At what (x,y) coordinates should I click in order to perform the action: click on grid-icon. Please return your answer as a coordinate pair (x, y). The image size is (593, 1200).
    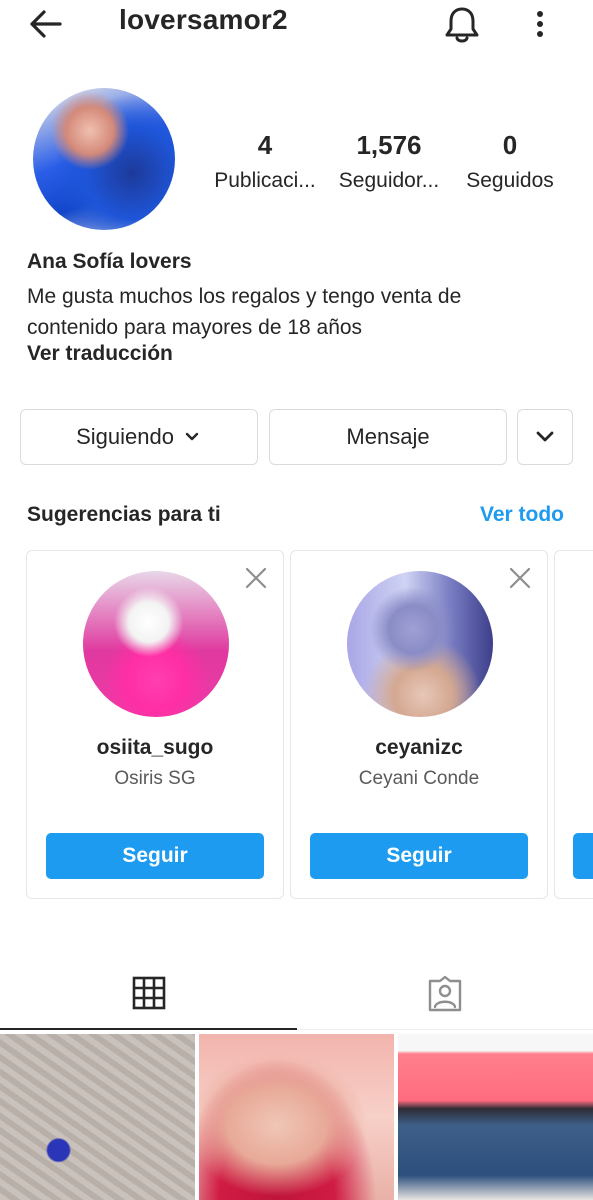
    Looking at the image, I should click on (148, 993).